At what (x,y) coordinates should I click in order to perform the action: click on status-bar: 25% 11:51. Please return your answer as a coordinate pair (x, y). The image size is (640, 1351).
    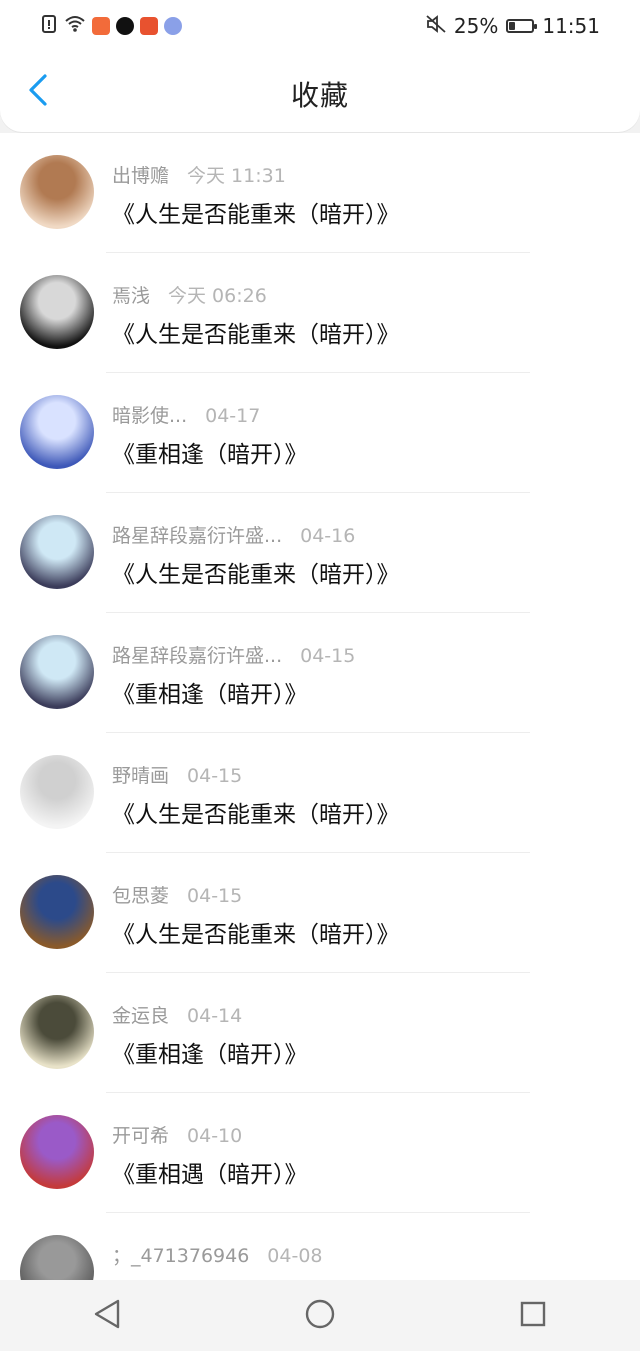
    Looking at the image, I should click on (320, 26).